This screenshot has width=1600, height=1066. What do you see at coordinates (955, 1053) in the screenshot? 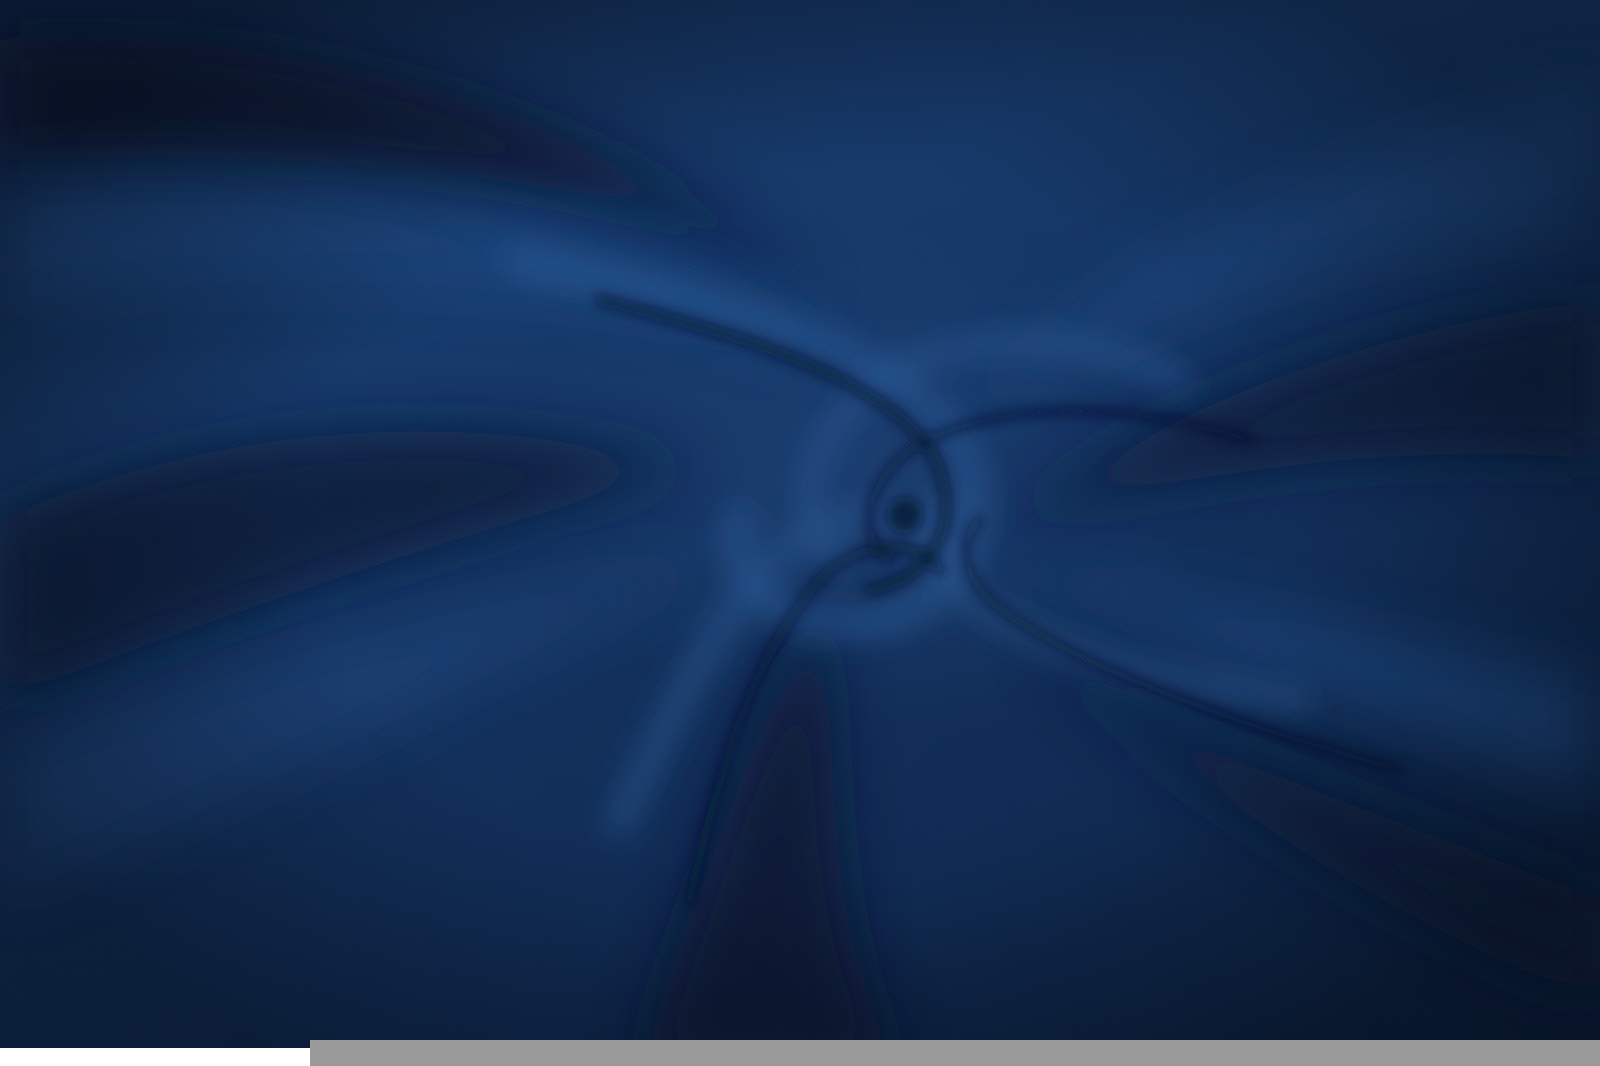
I see `bottom-strip` at bounding box center [955, 1053].